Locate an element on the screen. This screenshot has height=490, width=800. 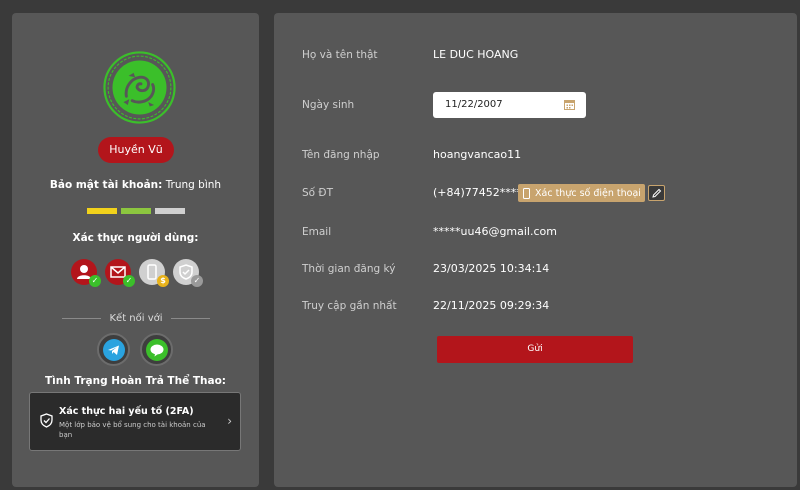
last-access-value: 22/11/2025 09:29:34 is located at coordinates (491, 305).